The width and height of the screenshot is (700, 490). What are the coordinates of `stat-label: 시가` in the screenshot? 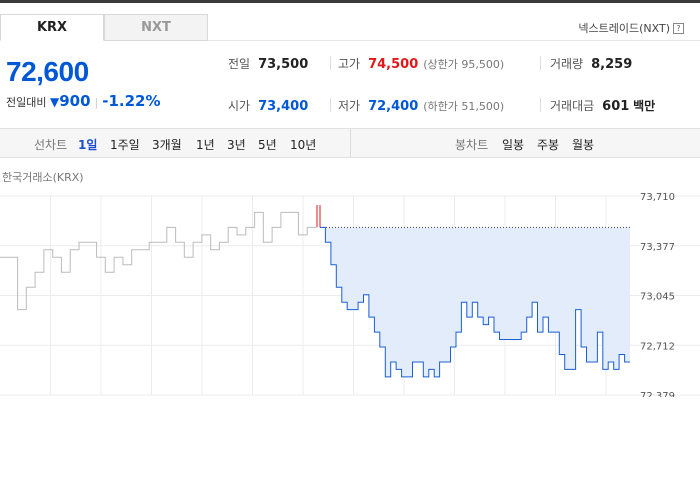 It's located at (239, 106).